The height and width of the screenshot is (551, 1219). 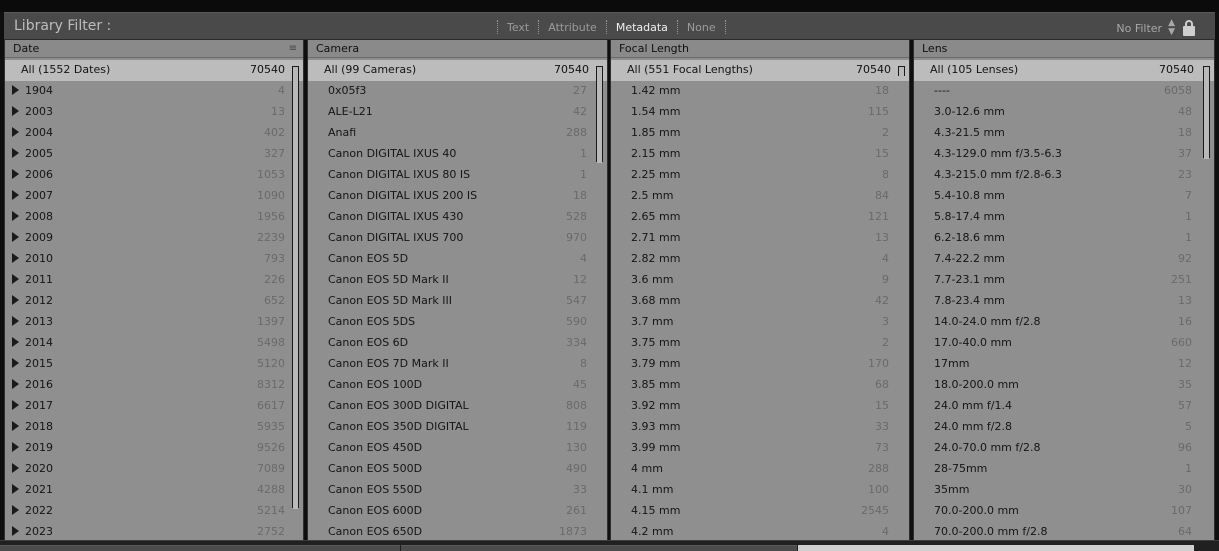 I want to click on list-item: 2005 327, so click(x=154, y=154).